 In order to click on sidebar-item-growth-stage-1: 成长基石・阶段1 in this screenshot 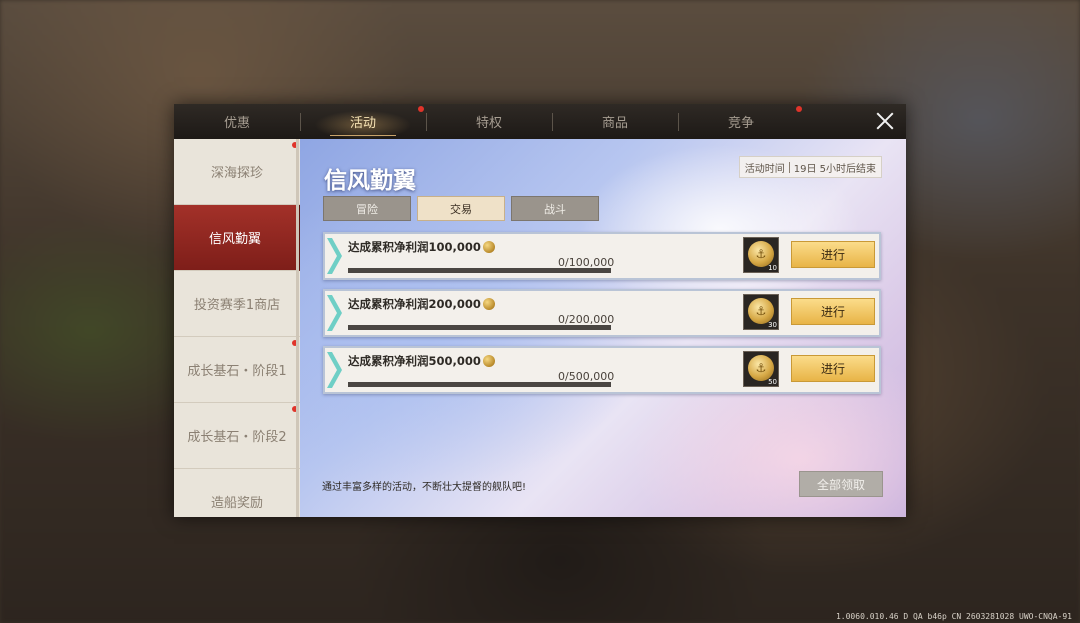, I will do `click(237, 370)`.